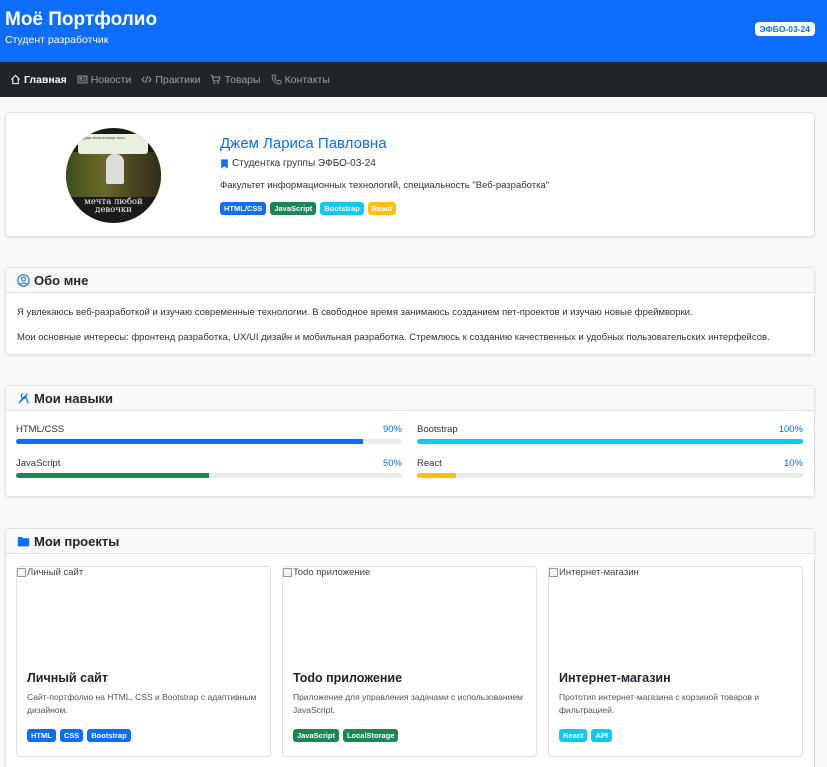 This screenshot has height=767, width=827. What do you see at coordinates (316, 735) in the screenshot?
I see `project-tag: JavaScript` at bounding box center [316, 735].